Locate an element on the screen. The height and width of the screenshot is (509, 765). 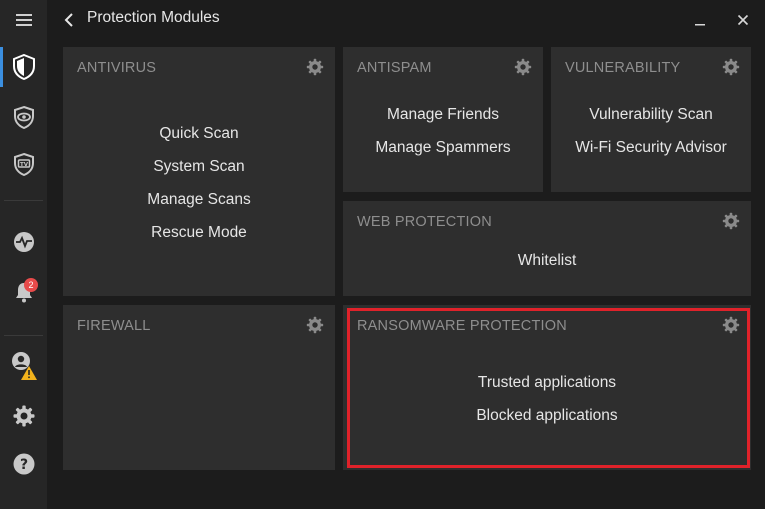
sidebar-item-privacy is located at coordinates (23, 117).